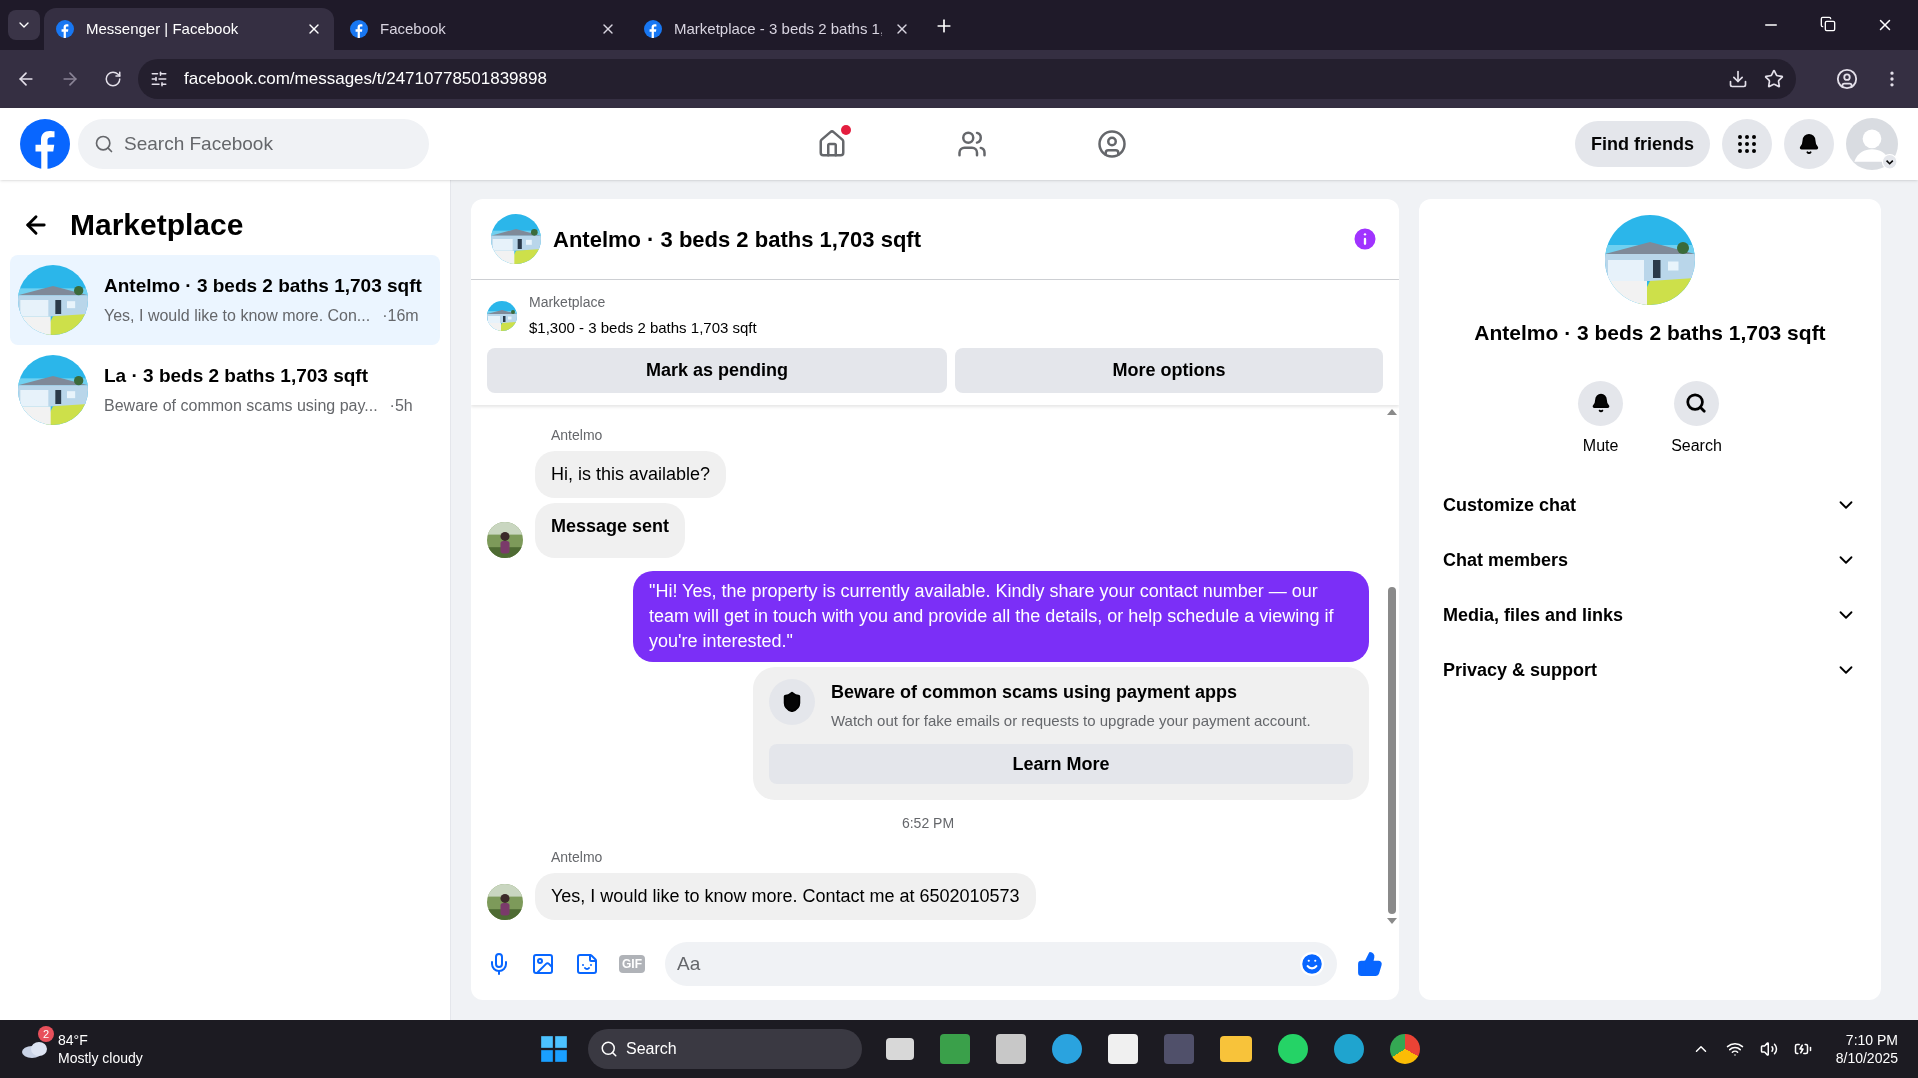 This screenshot has height=1078, width=1918. What do you see at coordinates (413, 28) in the screenshot?
I see `tab-title: Facebook` at bounding box center [413, 28].